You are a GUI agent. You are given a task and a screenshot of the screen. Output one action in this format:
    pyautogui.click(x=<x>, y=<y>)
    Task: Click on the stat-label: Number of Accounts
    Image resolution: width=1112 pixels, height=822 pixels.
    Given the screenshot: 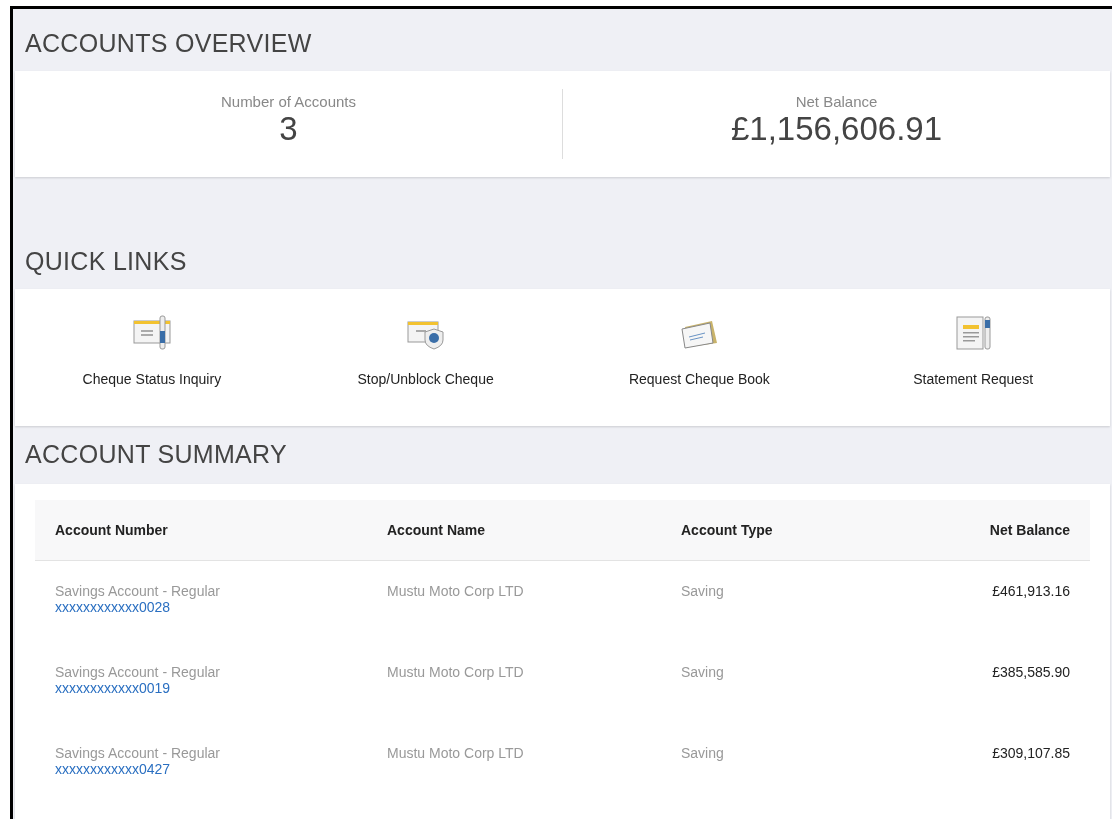 What is the action you would take?
    pyautogui.click(x=288, y=101)
    